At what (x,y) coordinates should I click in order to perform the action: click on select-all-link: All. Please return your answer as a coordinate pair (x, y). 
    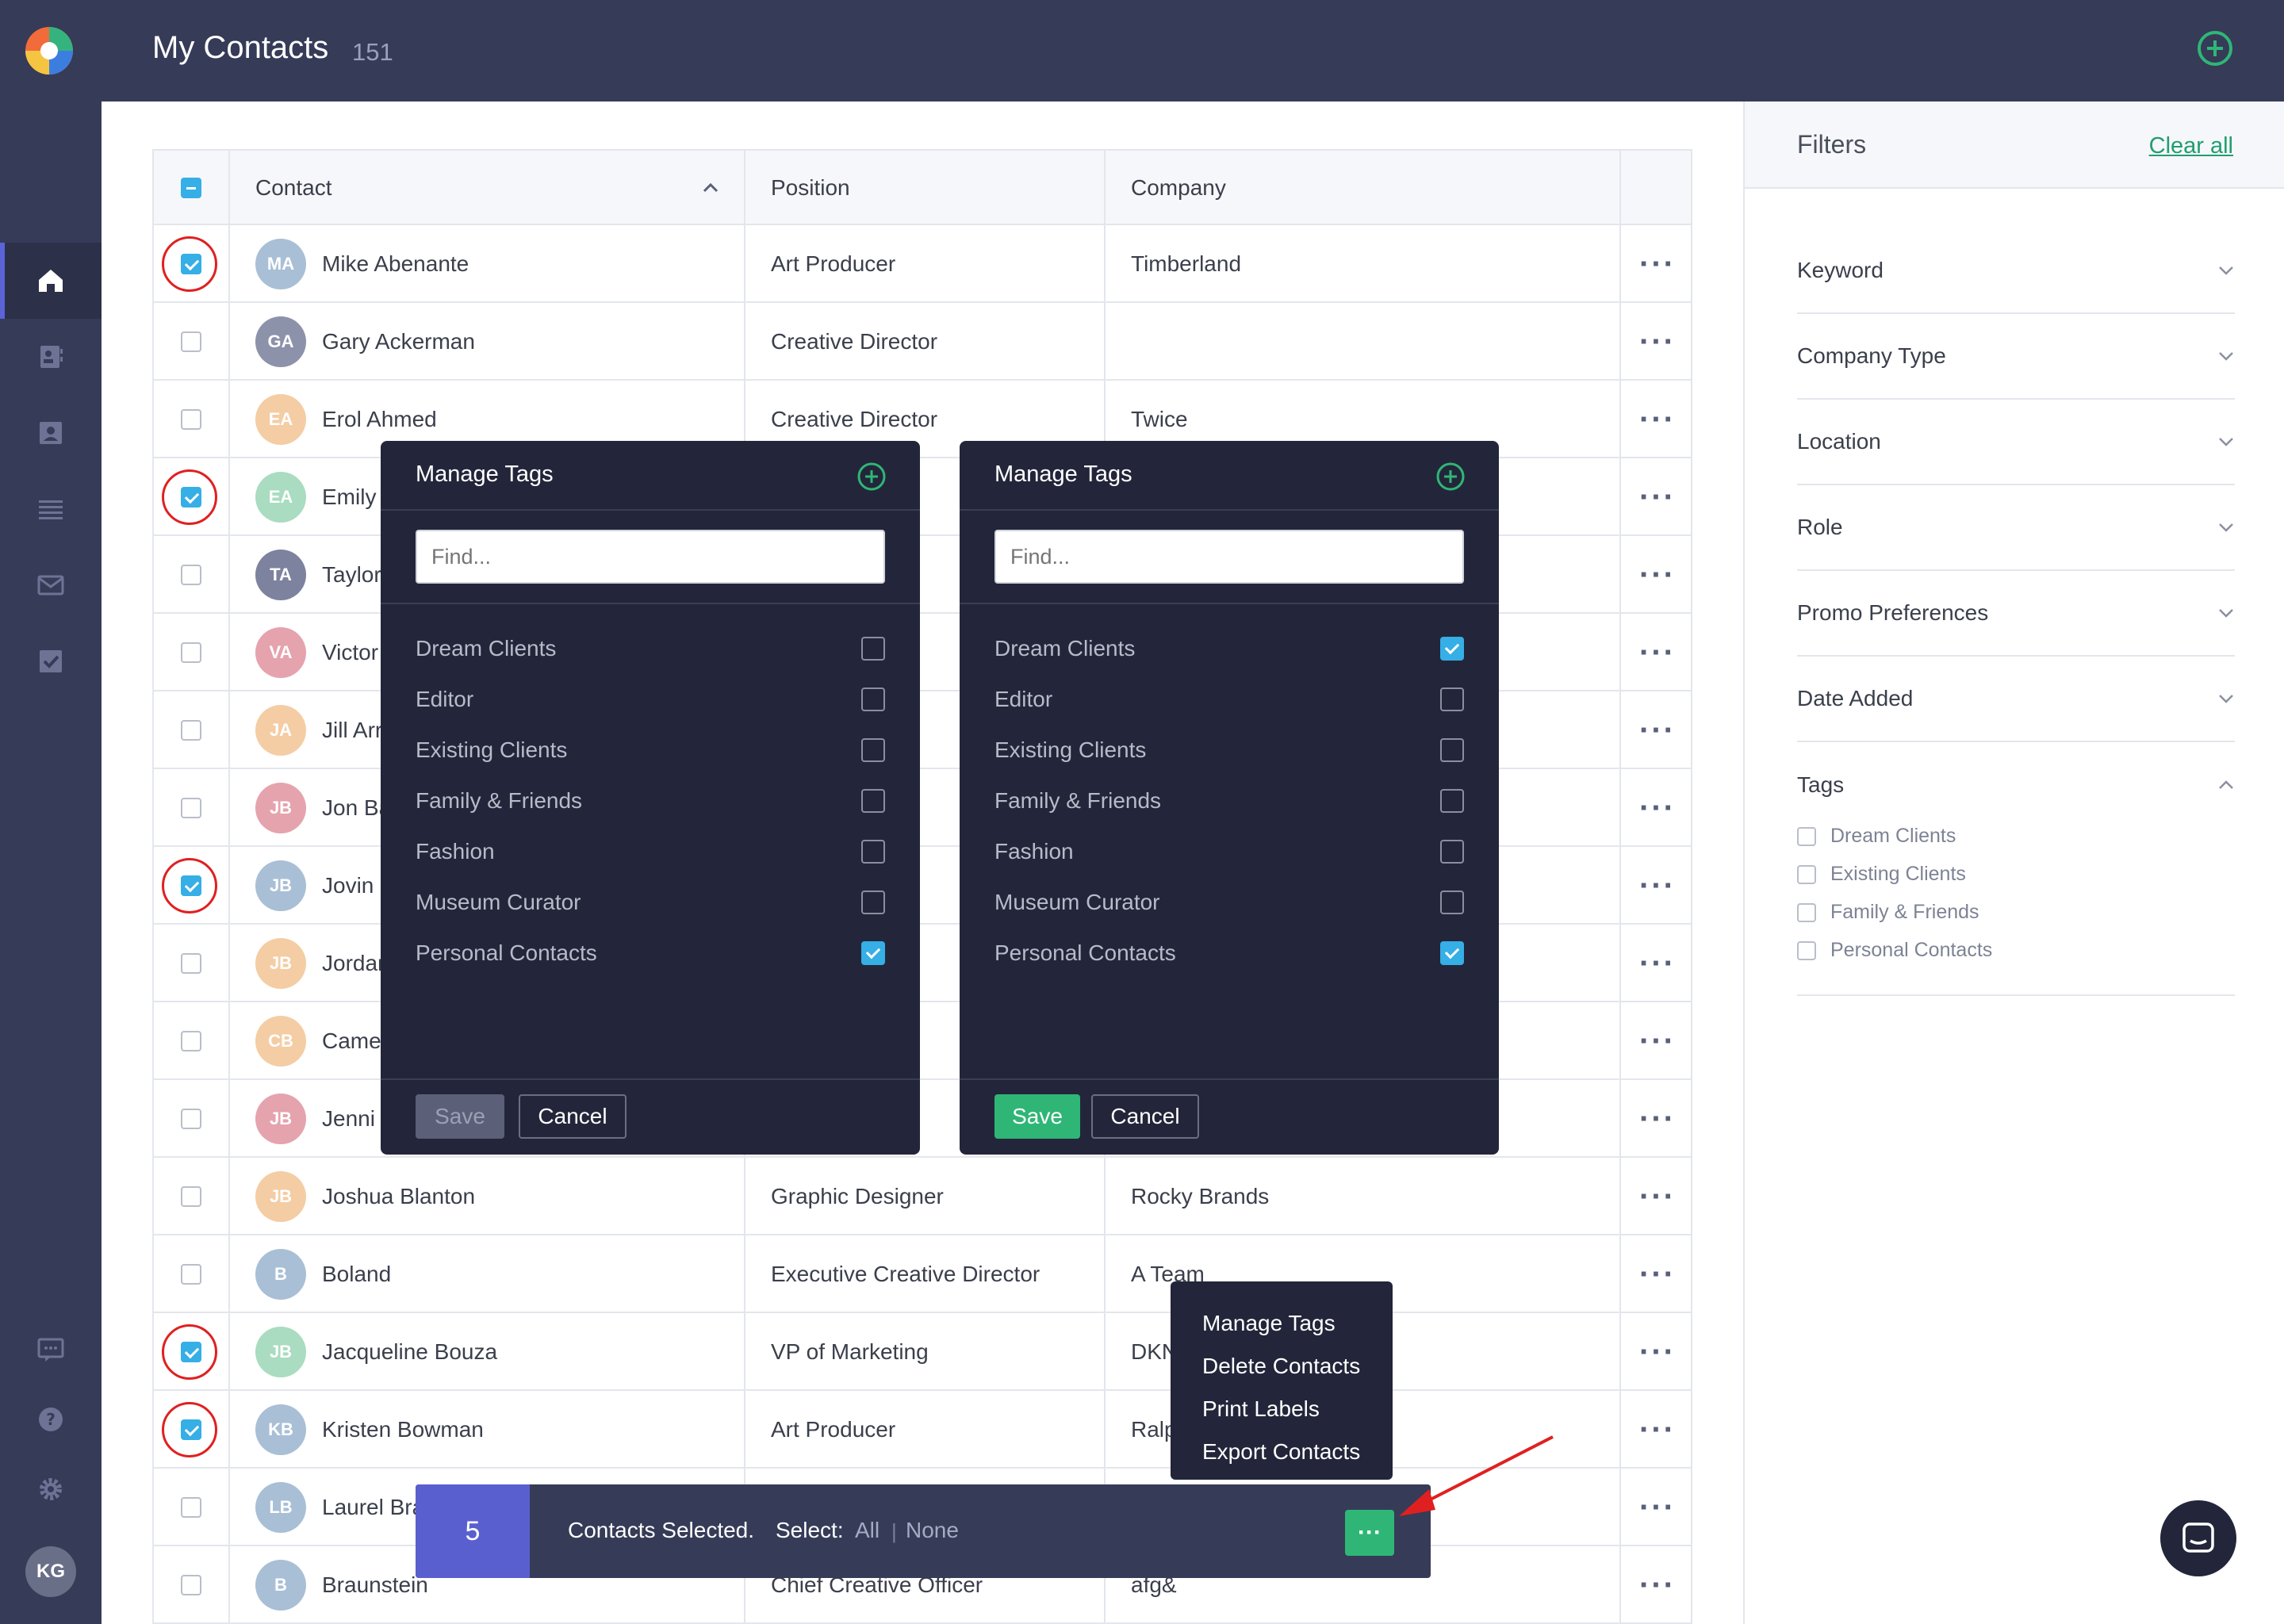
    Looking at the image, I should click on (867, 1530).